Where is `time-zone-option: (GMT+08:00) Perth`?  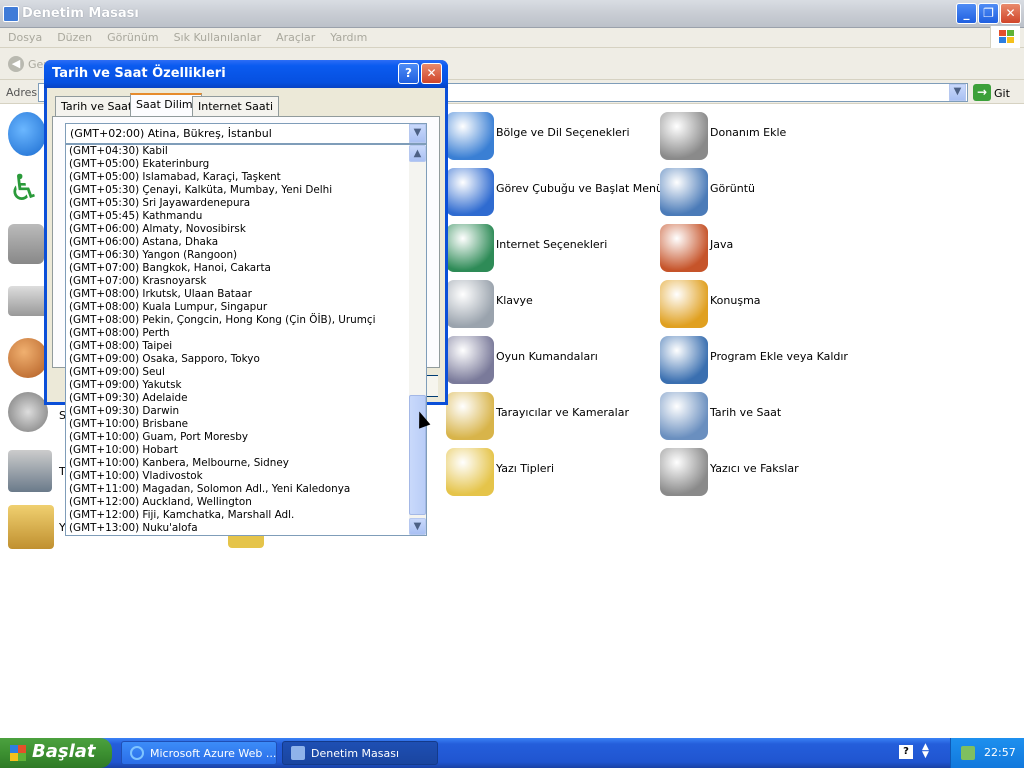
time-zone-option: (GMT+08:00) Perth is located at coordinates (238, 333).